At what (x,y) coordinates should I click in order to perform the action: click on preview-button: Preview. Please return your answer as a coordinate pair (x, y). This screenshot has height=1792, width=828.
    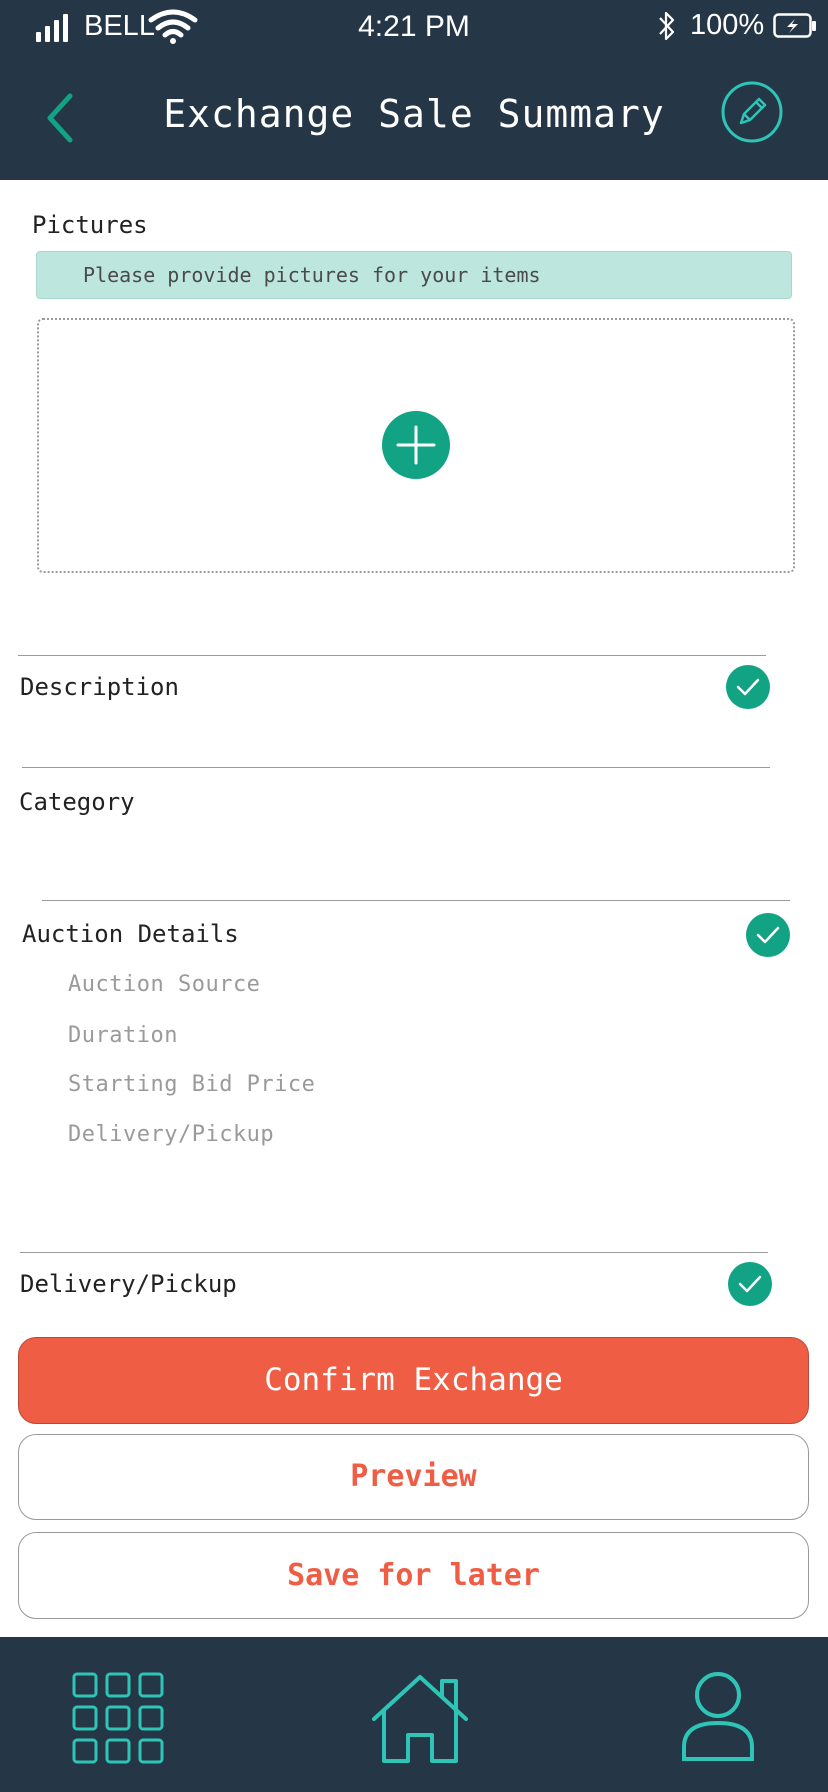
    Looking at the image, I should click on (413, 1477).